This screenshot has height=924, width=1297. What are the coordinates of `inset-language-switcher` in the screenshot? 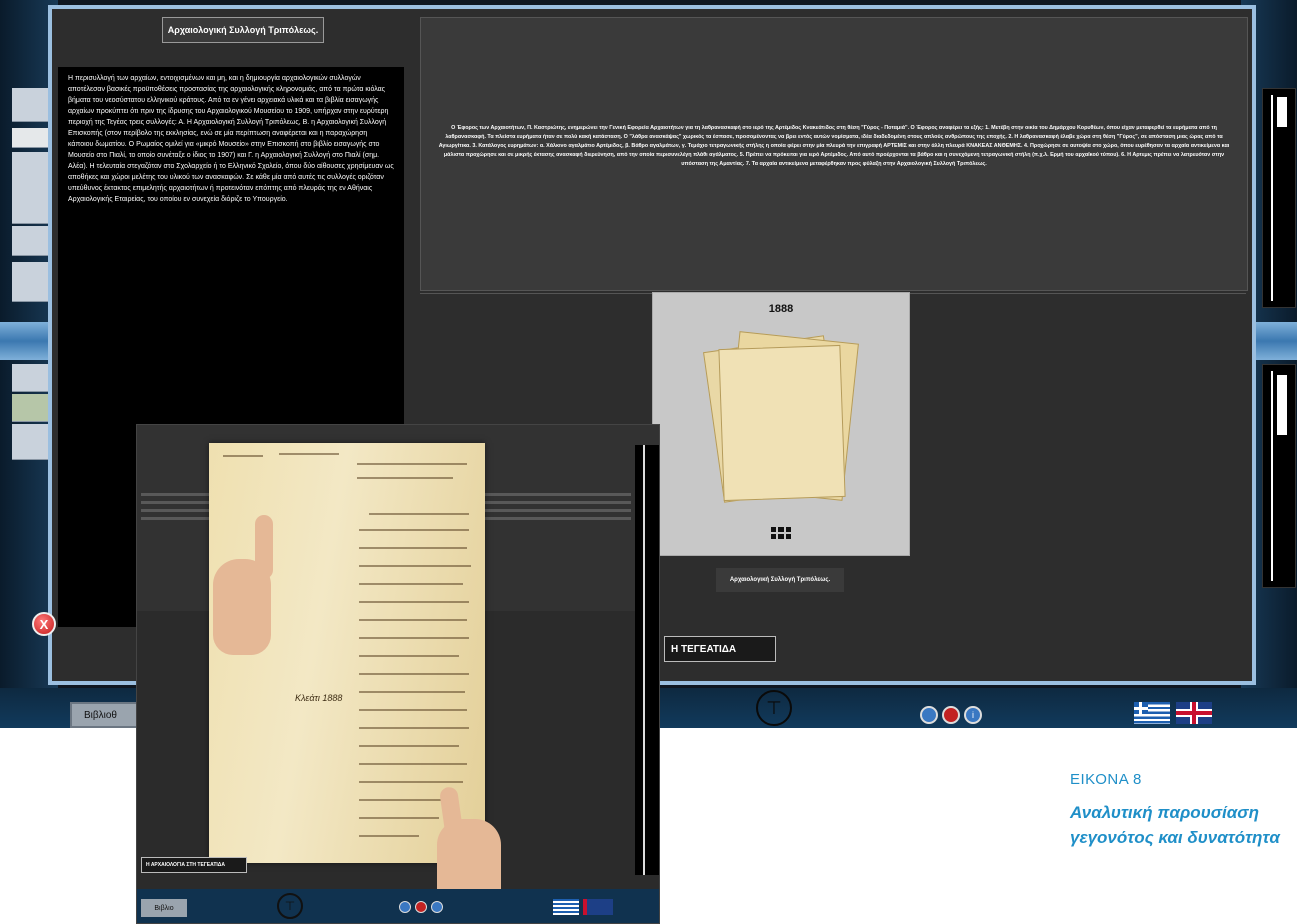 It's located at (583, 907).